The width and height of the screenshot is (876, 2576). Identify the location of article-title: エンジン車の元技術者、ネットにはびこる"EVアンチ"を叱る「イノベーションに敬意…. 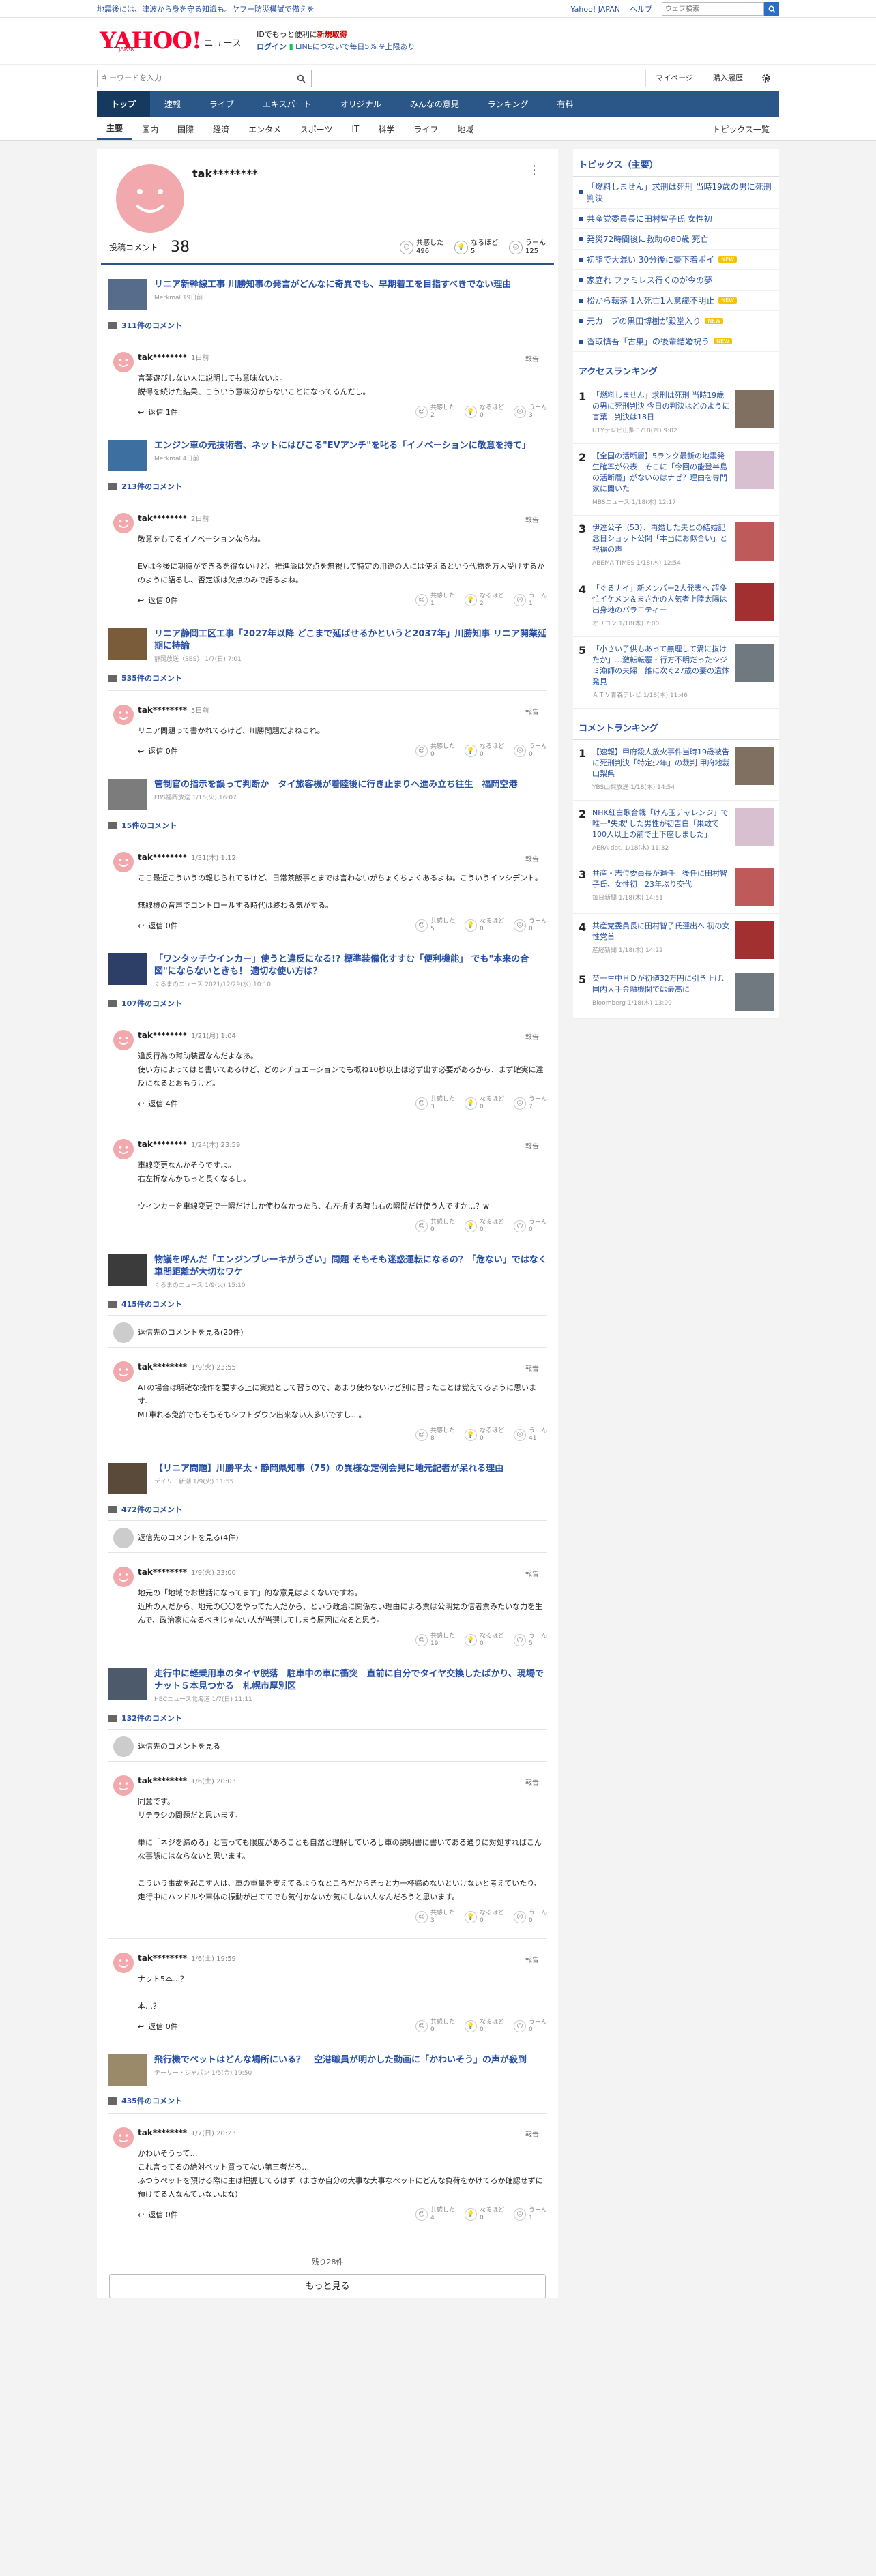
(342, 446).